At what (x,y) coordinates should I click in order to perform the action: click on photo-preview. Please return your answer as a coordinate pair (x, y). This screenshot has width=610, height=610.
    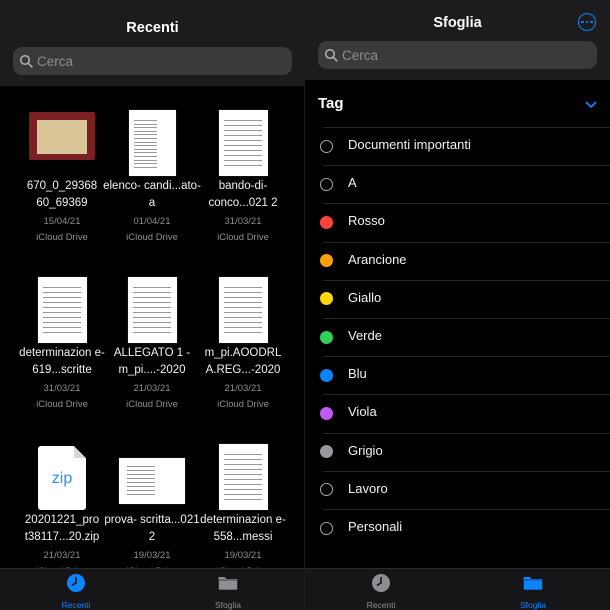
    Looking at the image, I should click on (62, 136).